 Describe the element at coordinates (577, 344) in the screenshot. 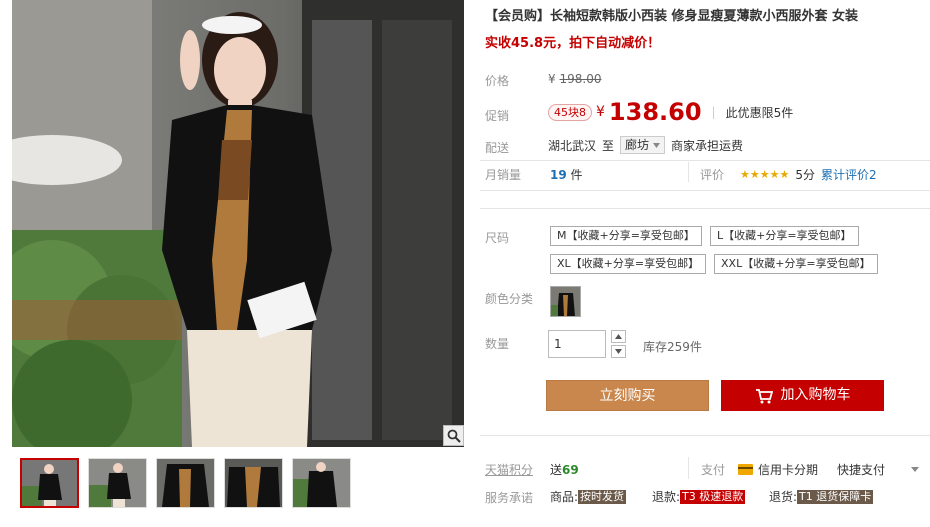

I see `quantity-input: 1` at that location.